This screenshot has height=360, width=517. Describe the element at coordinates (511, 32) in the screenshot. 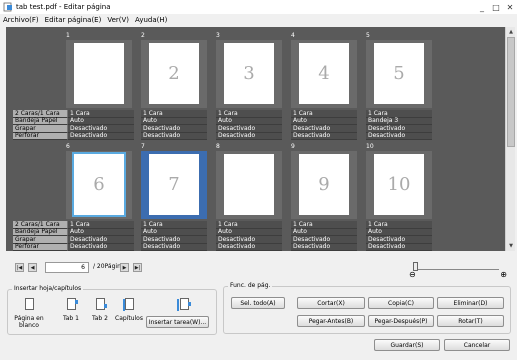

I see `scroll-up-icon: ▲` at that location.